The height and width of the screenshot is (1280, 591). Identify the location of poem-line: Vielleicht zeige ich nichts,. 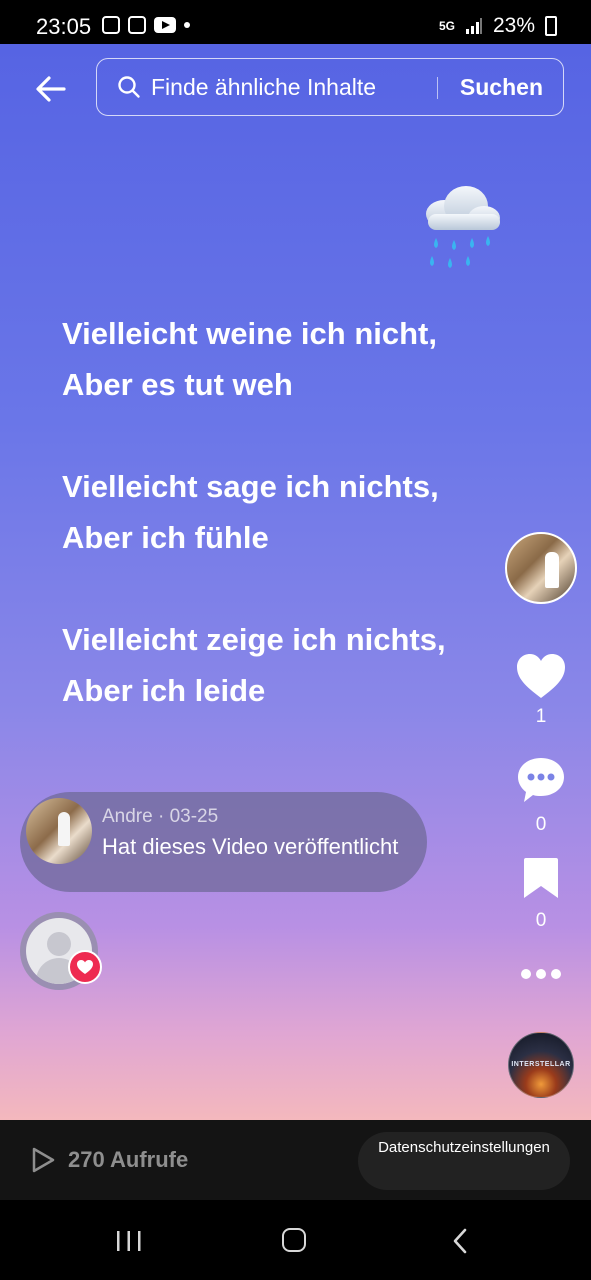
(254, 639).